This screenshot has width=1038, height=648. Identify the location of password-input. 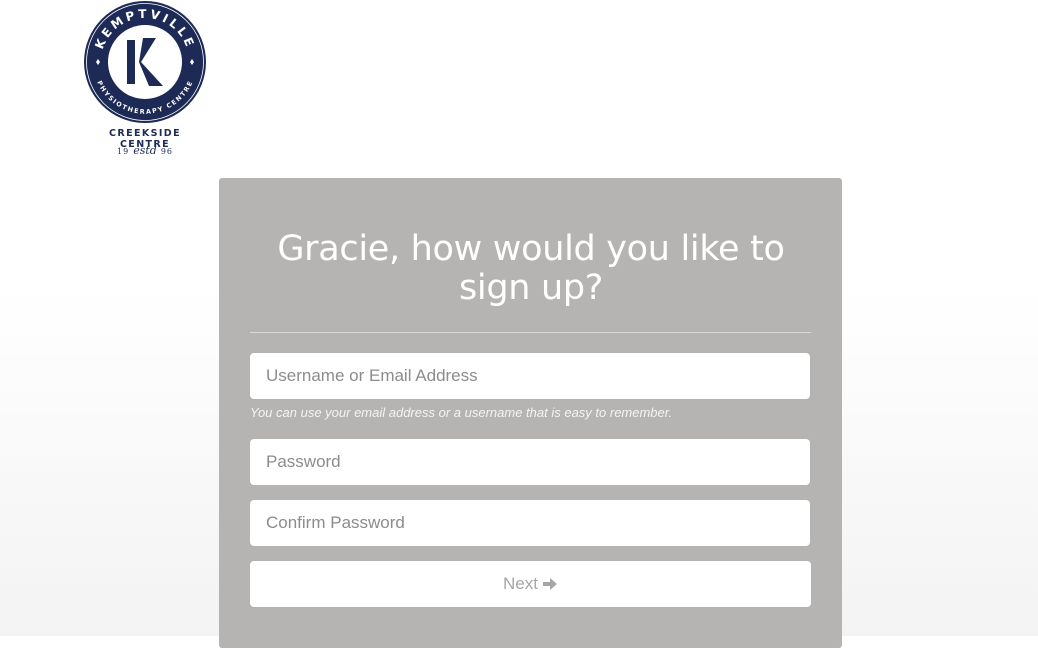
(530, 462).